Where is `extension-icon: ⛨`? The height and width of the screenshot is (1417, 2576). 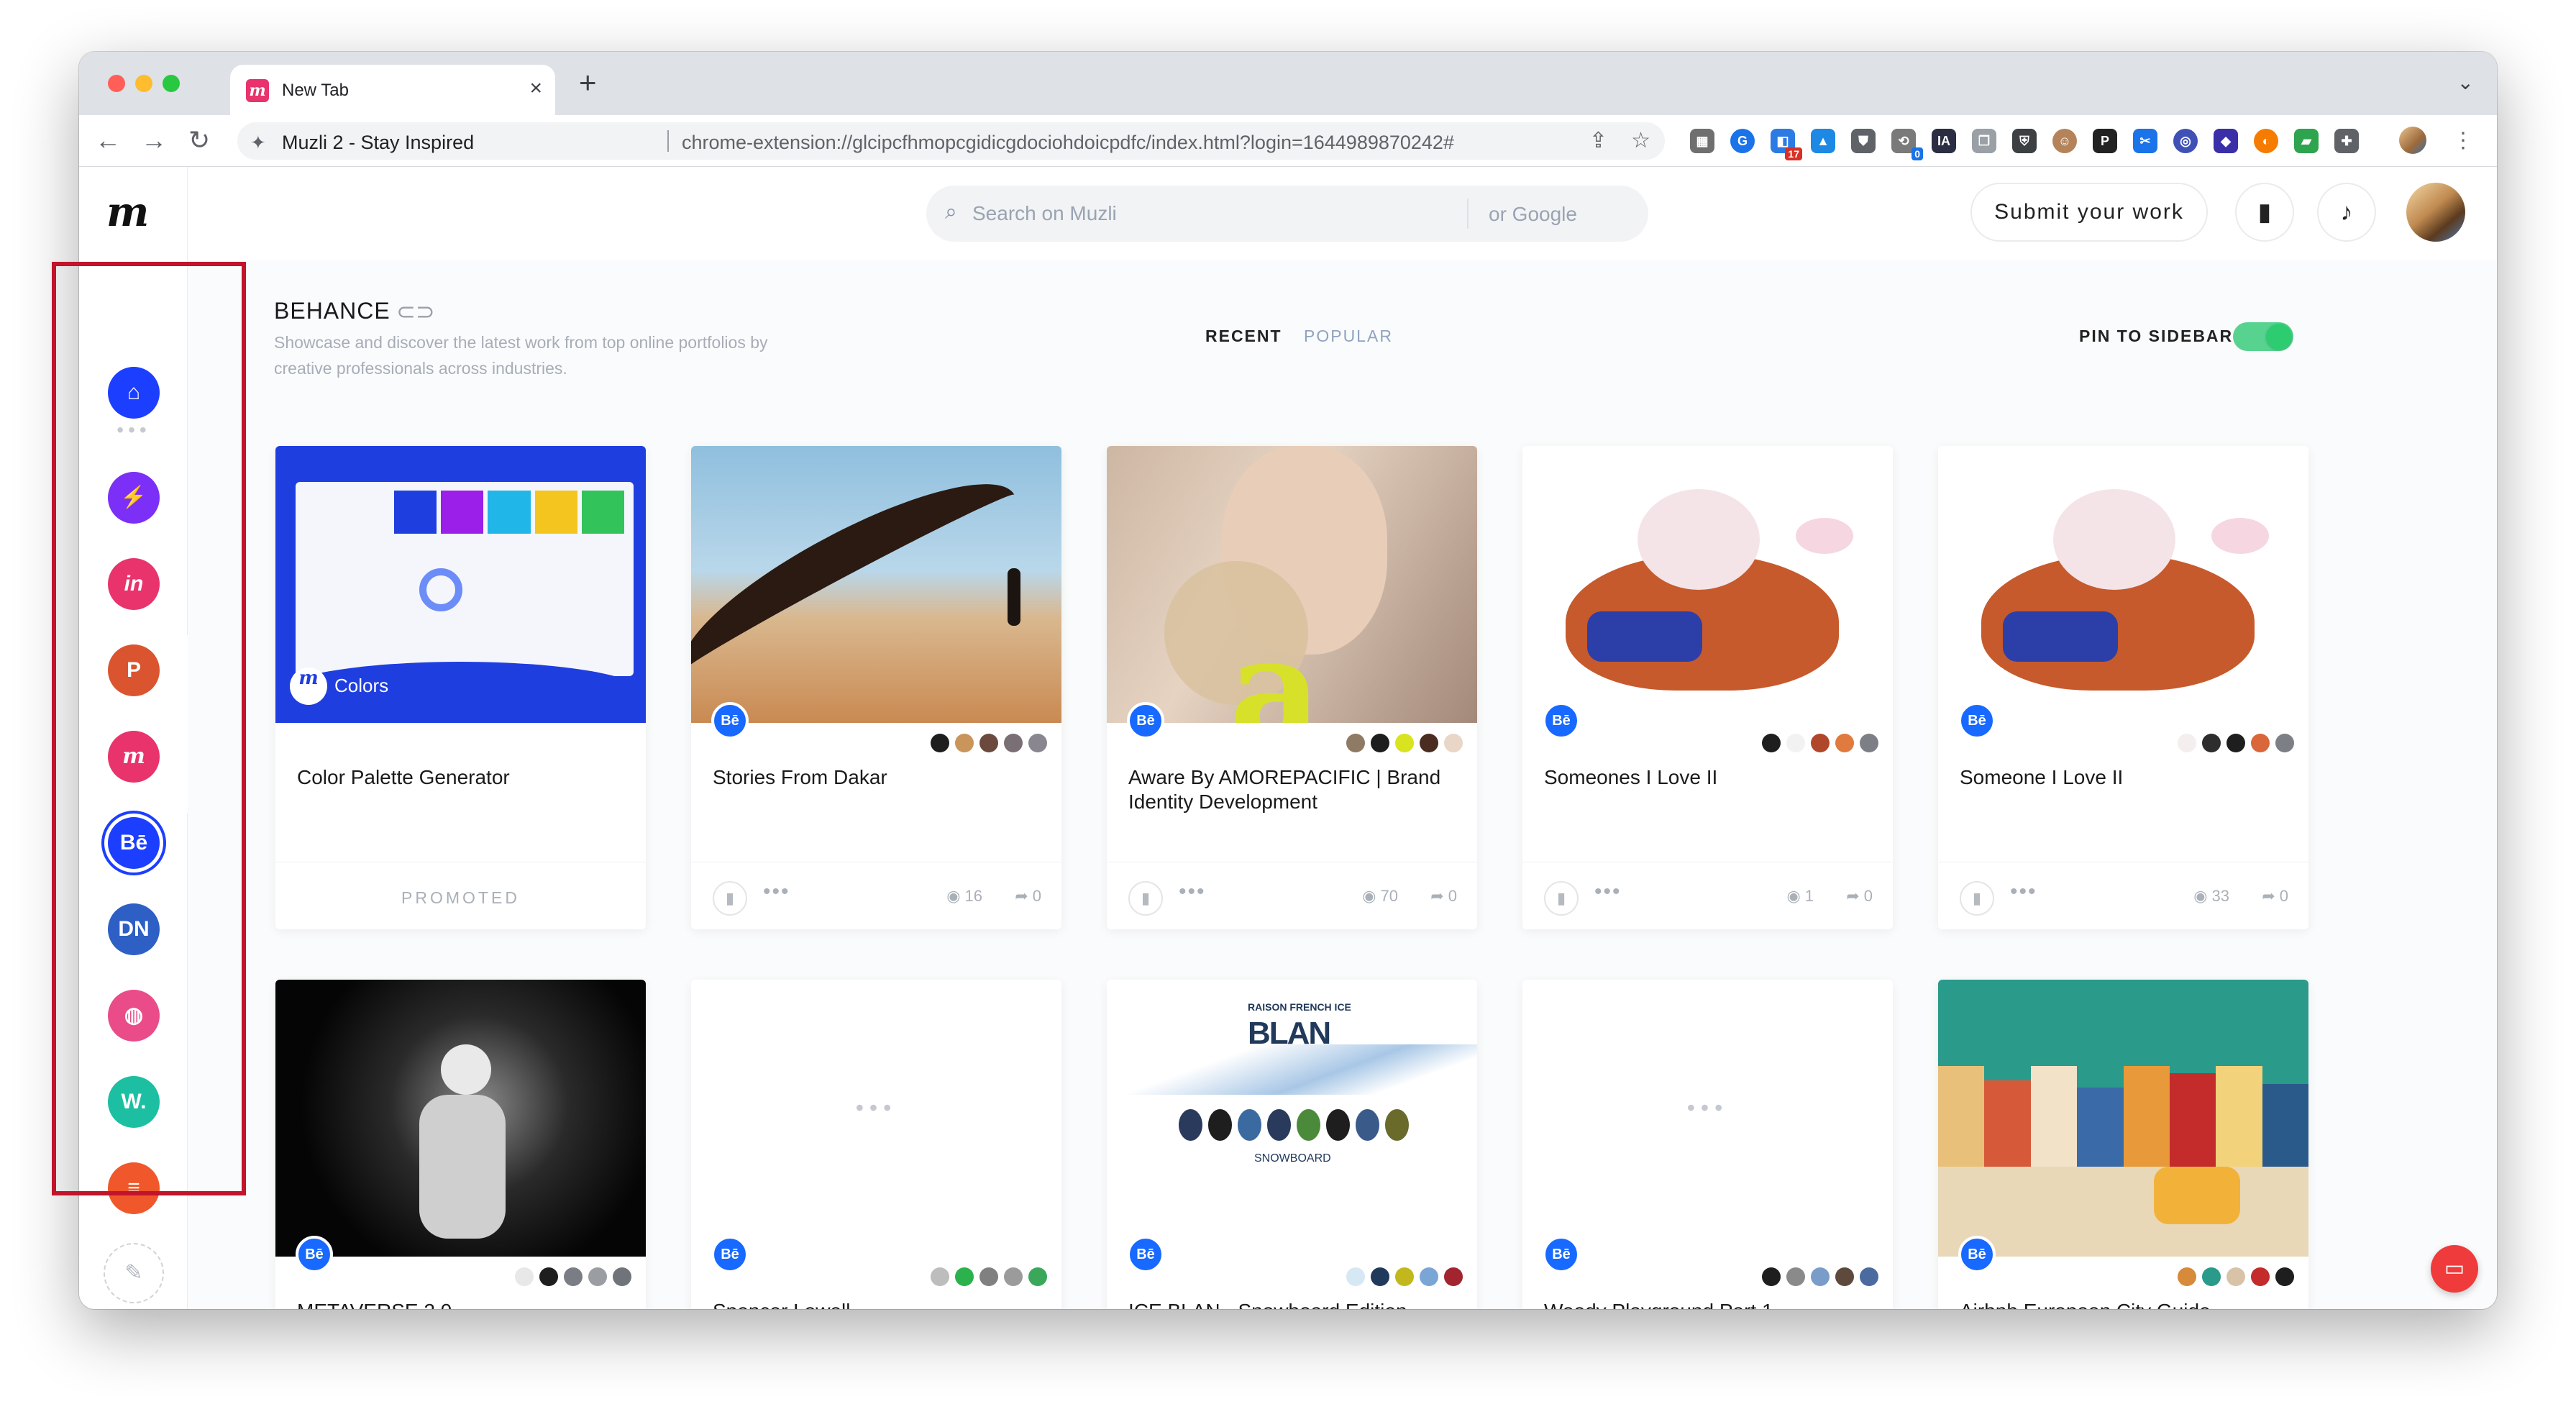 extension-icon: ⛨ is located at coordinates (2025, 141).